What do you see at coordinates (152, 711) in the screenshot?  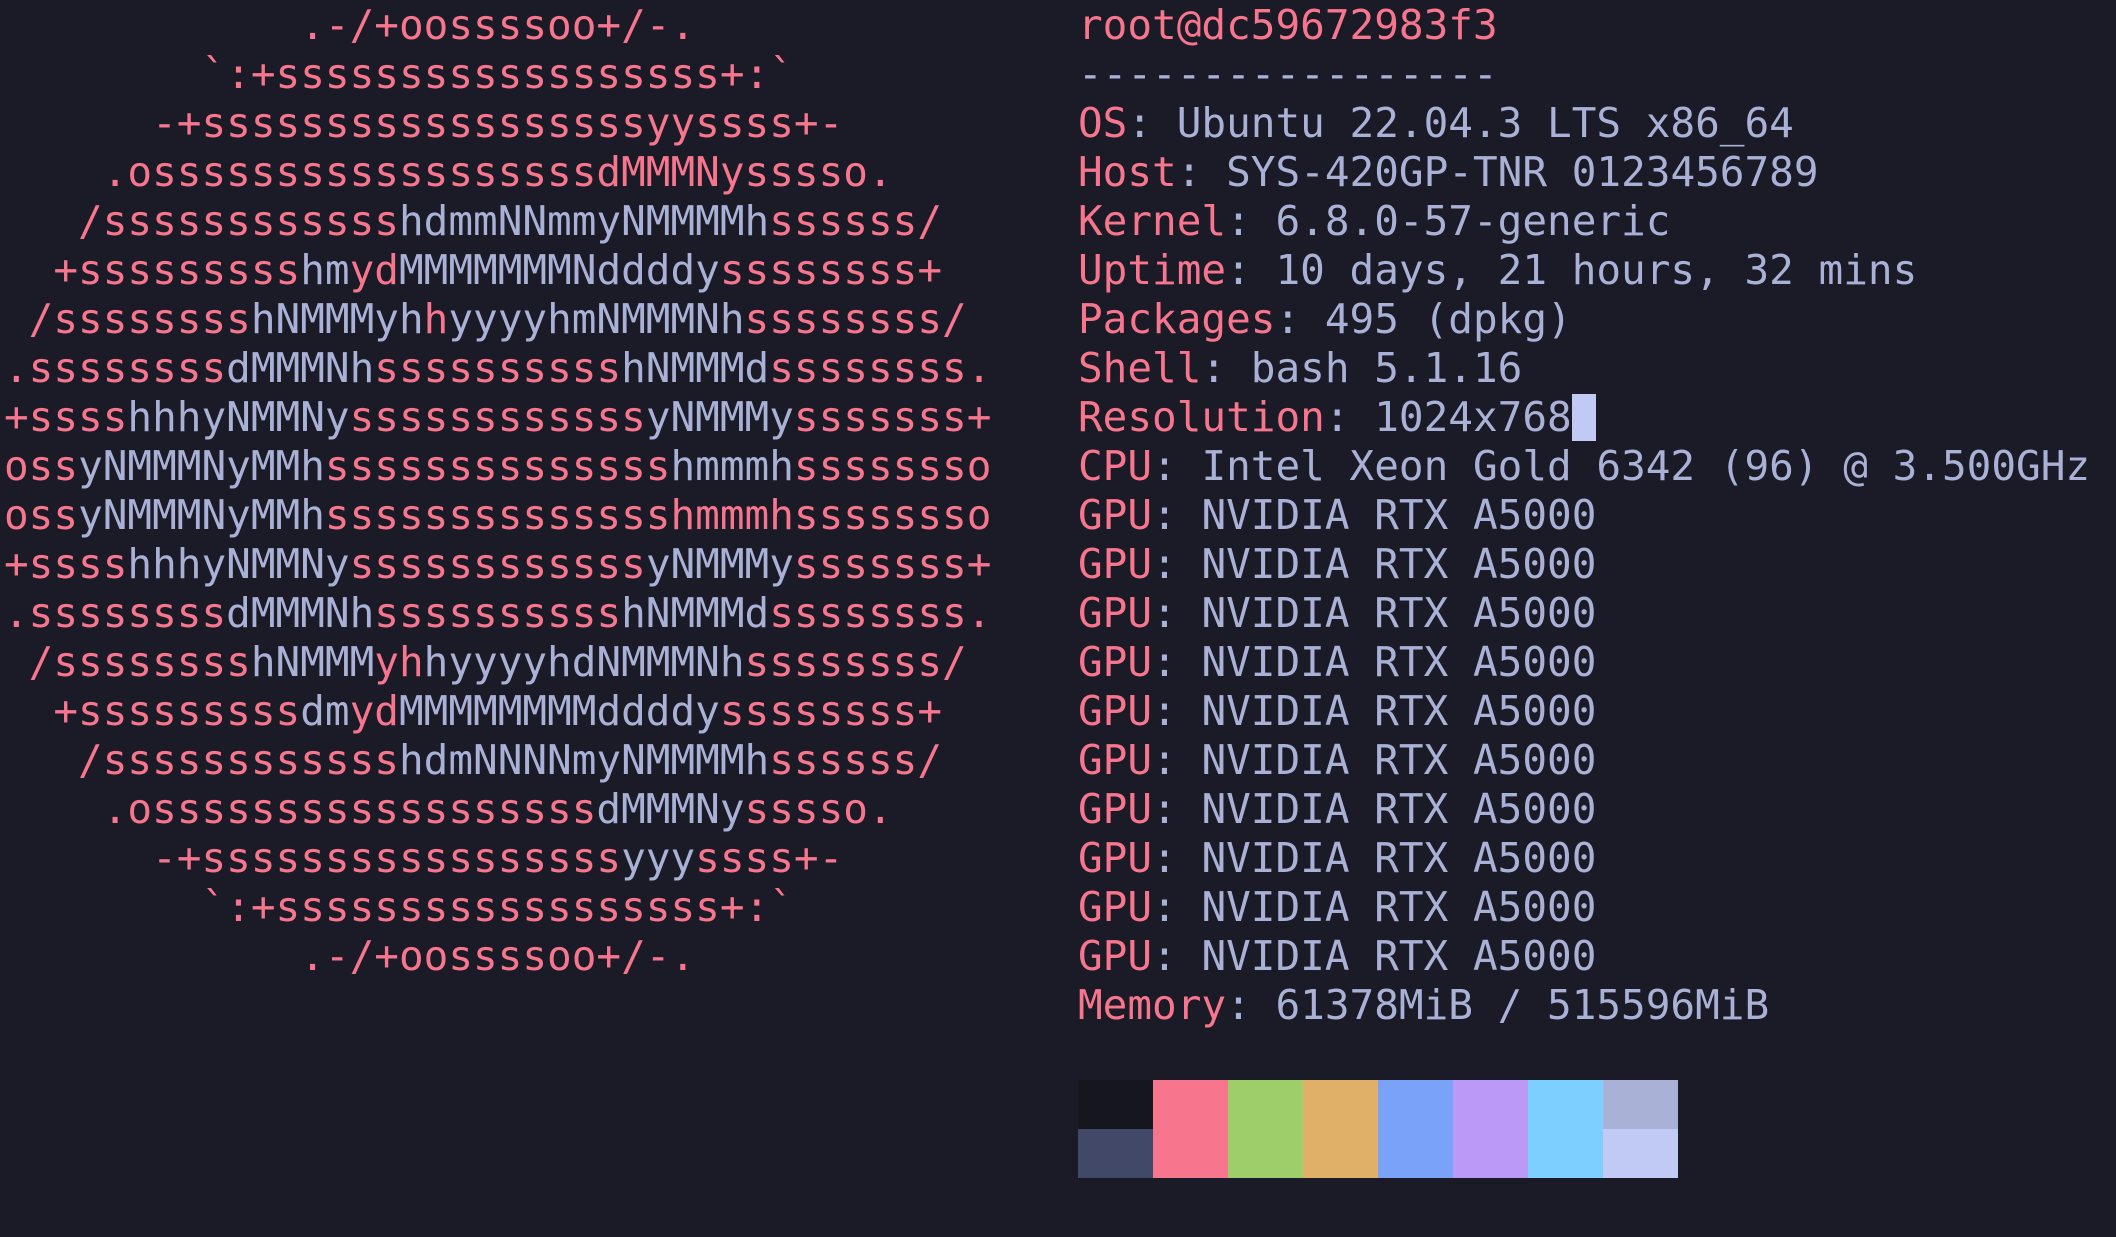 I see `logo-segment: +sssssssss` at bounding box center [152, 711].